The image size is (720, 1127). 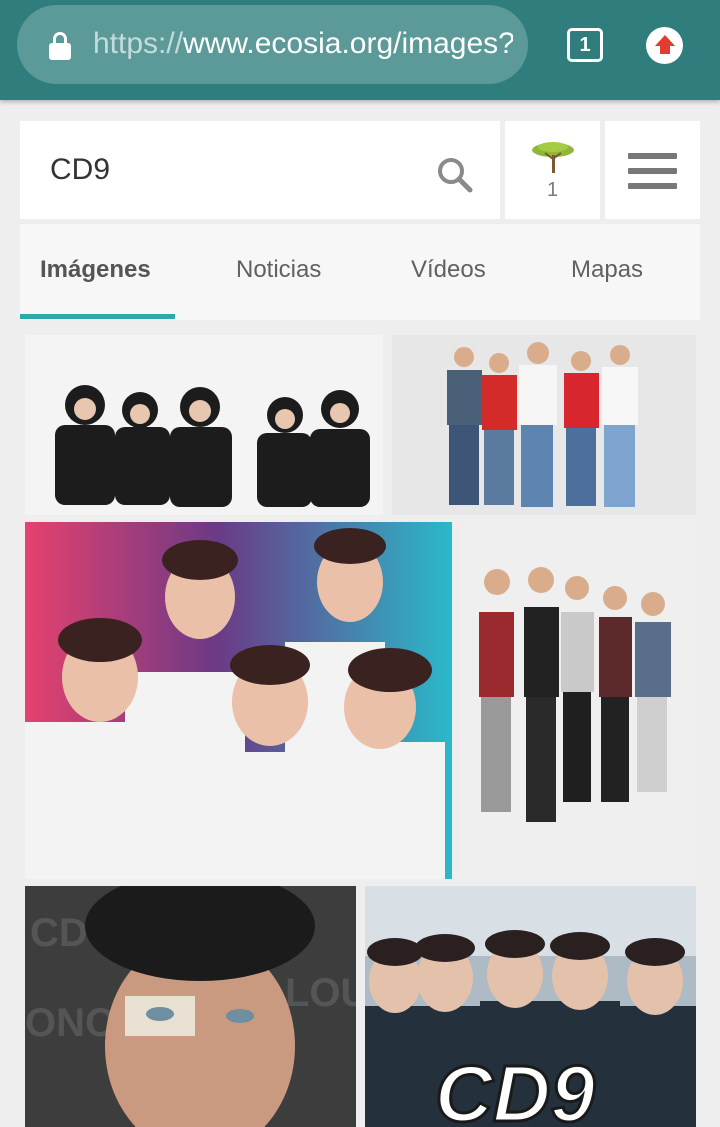 I want to click on url-text: https://www.ecosia.org/images?q=CD9, so click(x=303, y=47).